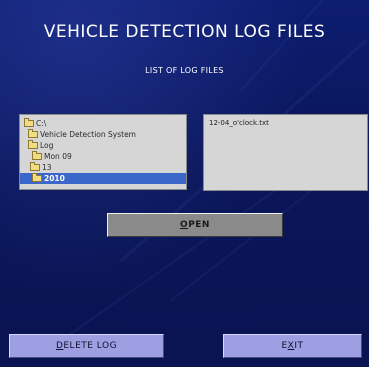 Image resolution: width=369 pixels, height=367 pixels. What do you see at coordinates (285, 152) in the screenshot?
I see `log-file-list: 12-04_o'clock.txt` at bounding box center [285, 152].